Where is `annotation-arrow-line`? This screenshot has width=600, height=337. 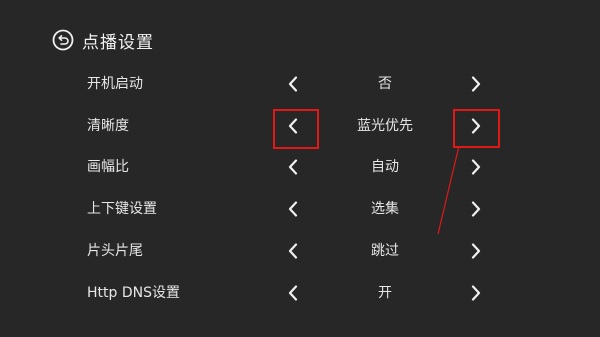
annotation-arrow-line is located at coordinates (448, 190).